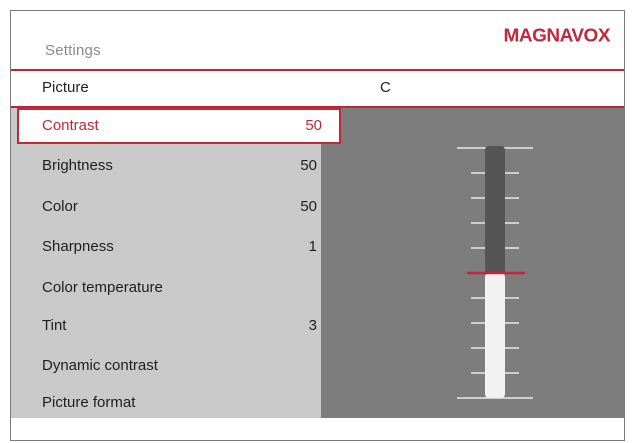  Describe the element at coordinates (78, 246) in the screenshot. I see `menu-item-label: Sharpness` at that location.